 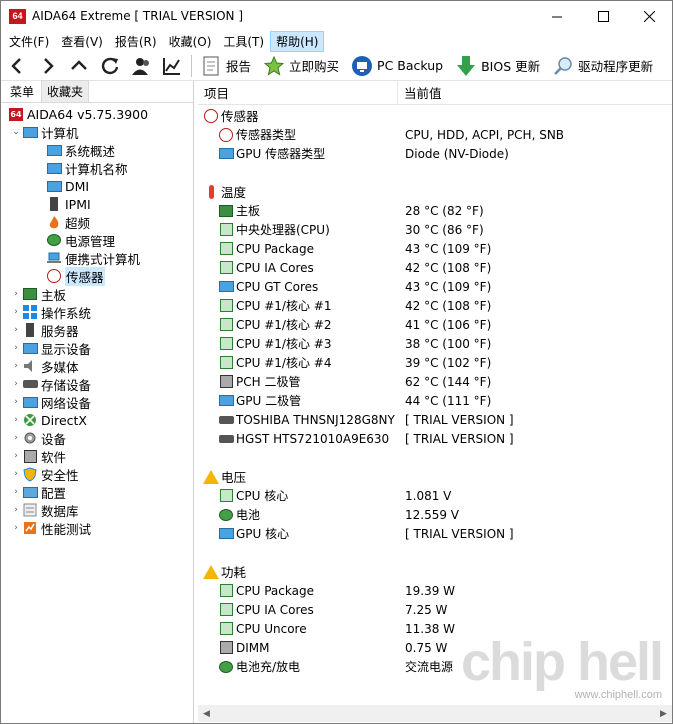 What do you see at coordinates (78, 66) in the screenshot?
I see `up-button` at bounding box center [78, 66].